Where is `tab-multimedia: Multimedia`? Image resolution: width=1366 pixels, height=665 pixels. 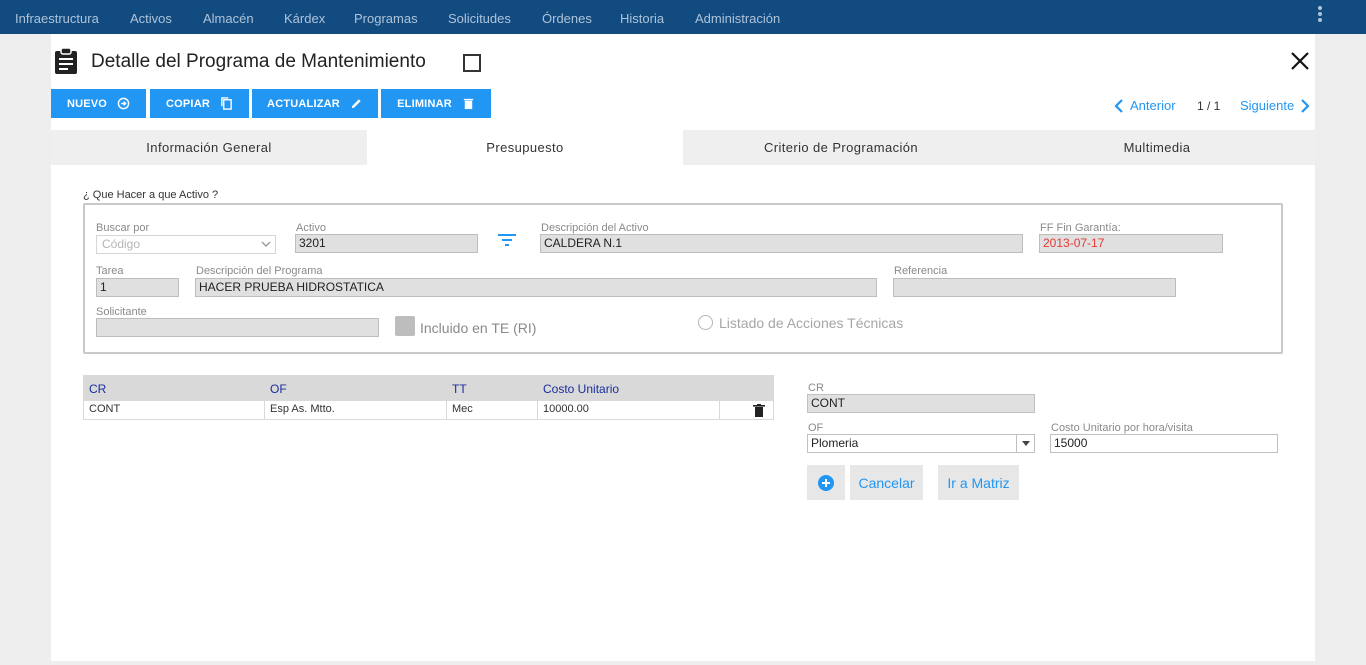 tab-multimedia: Multimedia is located at coordinates (1157, 147).